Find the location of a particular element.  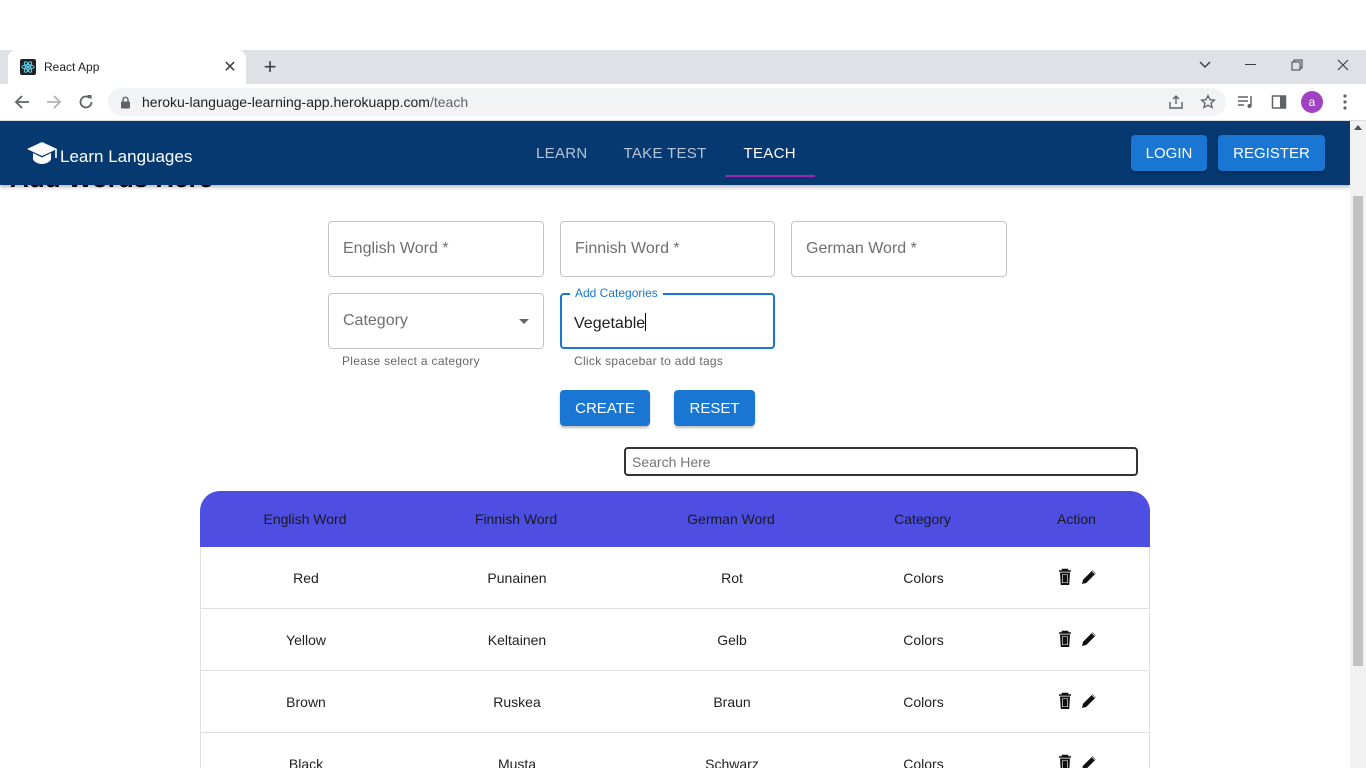

cell-finnish: Musta is located at coordinates (517, 762).